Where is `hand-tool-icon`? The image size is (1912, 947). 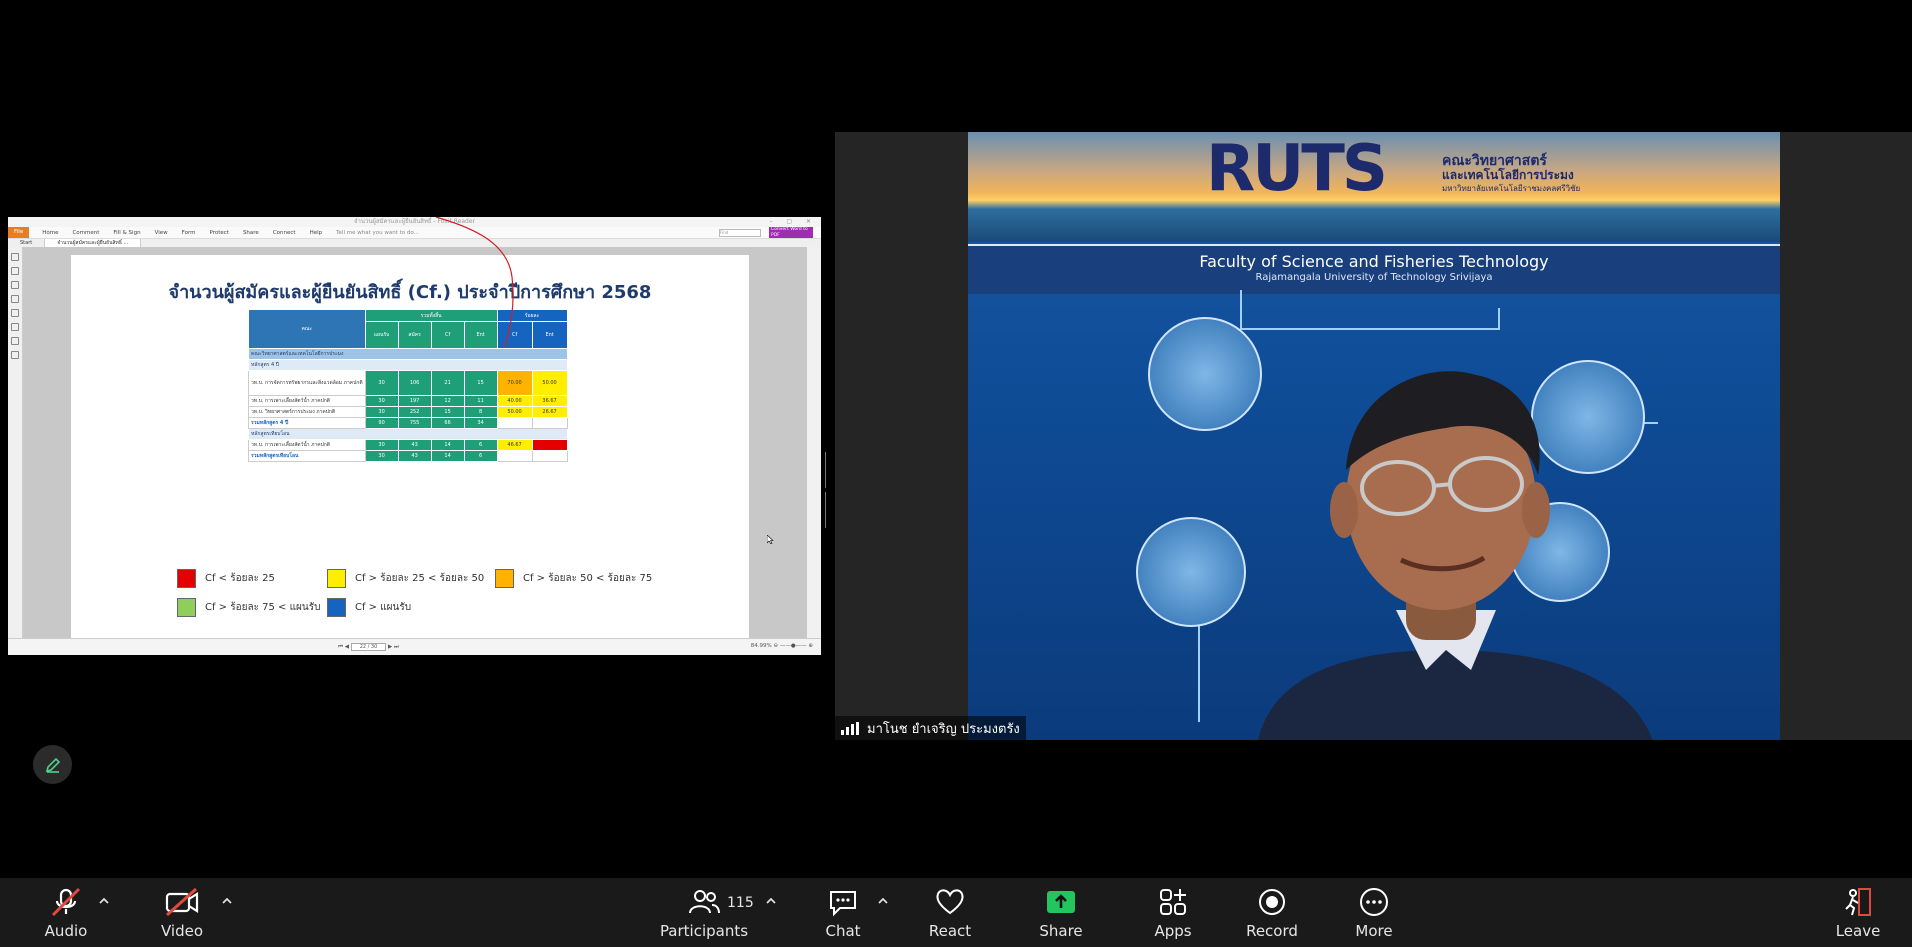
hand-tool-icon is located at coordinates (15, 257).